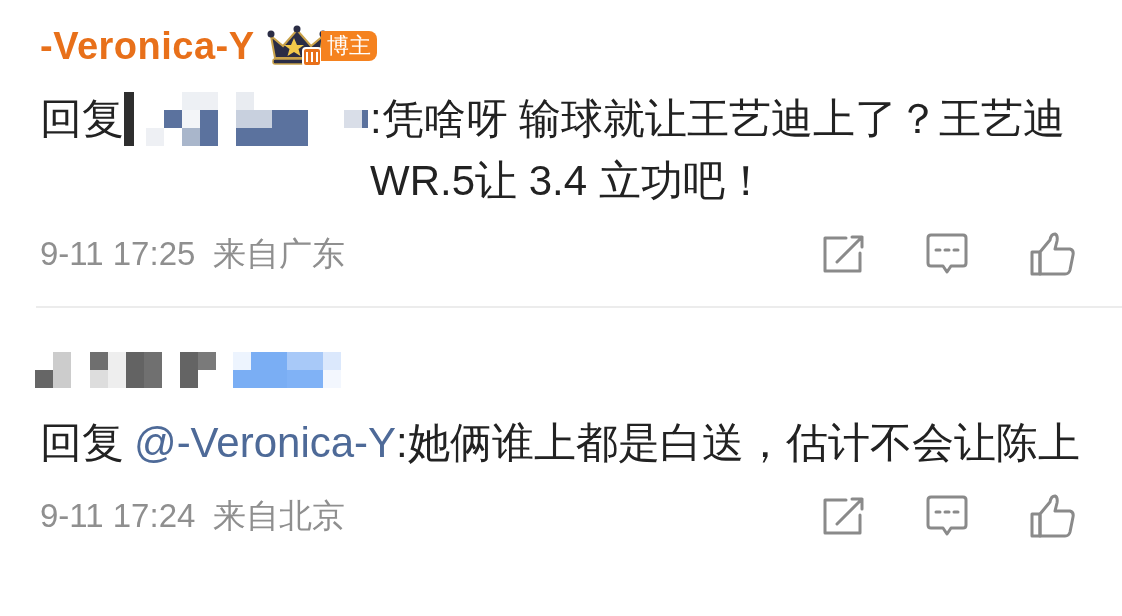 Image resolution: width=1122 pixels, height=616 pixels. What do you see at coordinates (265, 443) in the screenshot?
I see `user-mention-link: @-Veronica-Y` at bounding box center [265, 443].